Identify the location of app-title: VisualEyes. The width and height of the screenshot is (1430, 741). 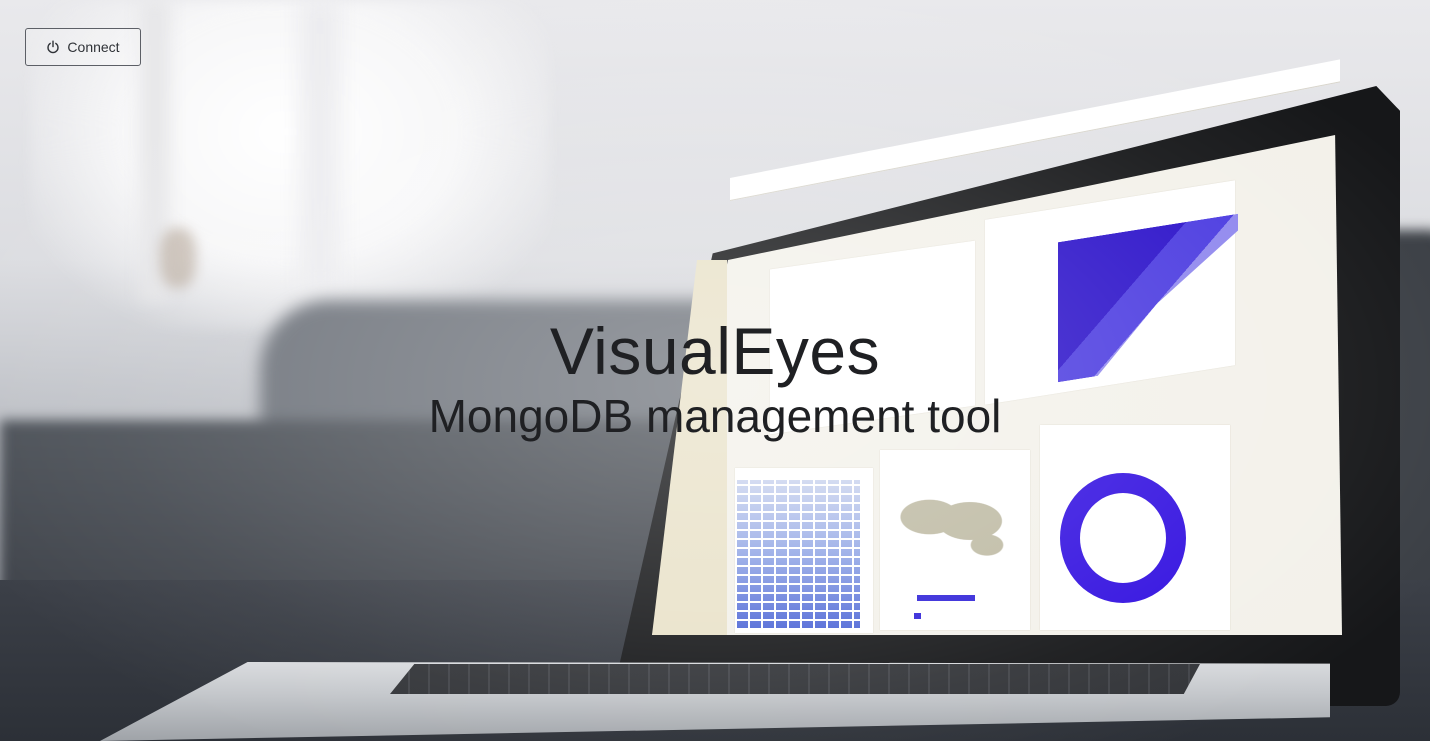
(715, 351).